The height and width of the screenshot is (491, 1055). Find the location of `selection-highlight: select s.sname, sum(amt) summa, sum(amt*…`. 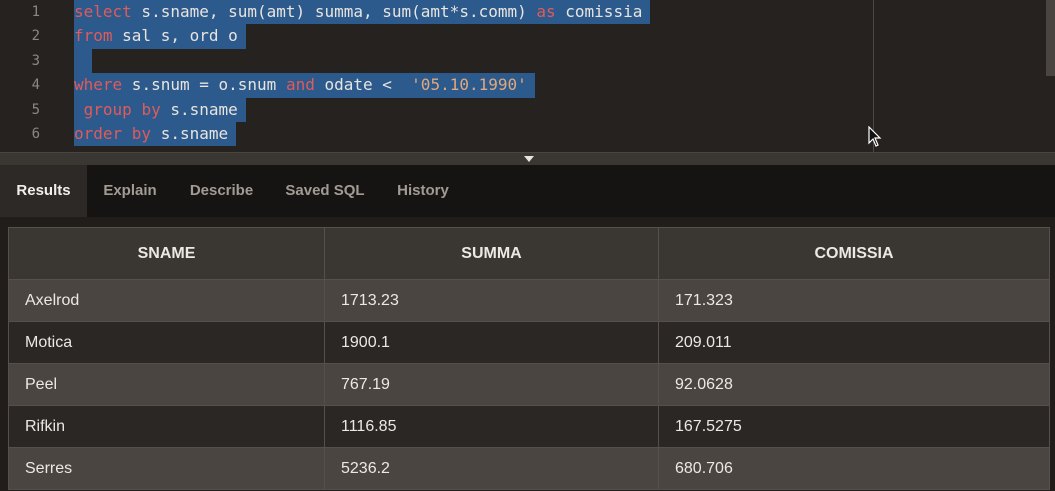

selection-highlight: select s.sname, sum(amt) summa, sum(amt*… is located at coordinates (362, 12).